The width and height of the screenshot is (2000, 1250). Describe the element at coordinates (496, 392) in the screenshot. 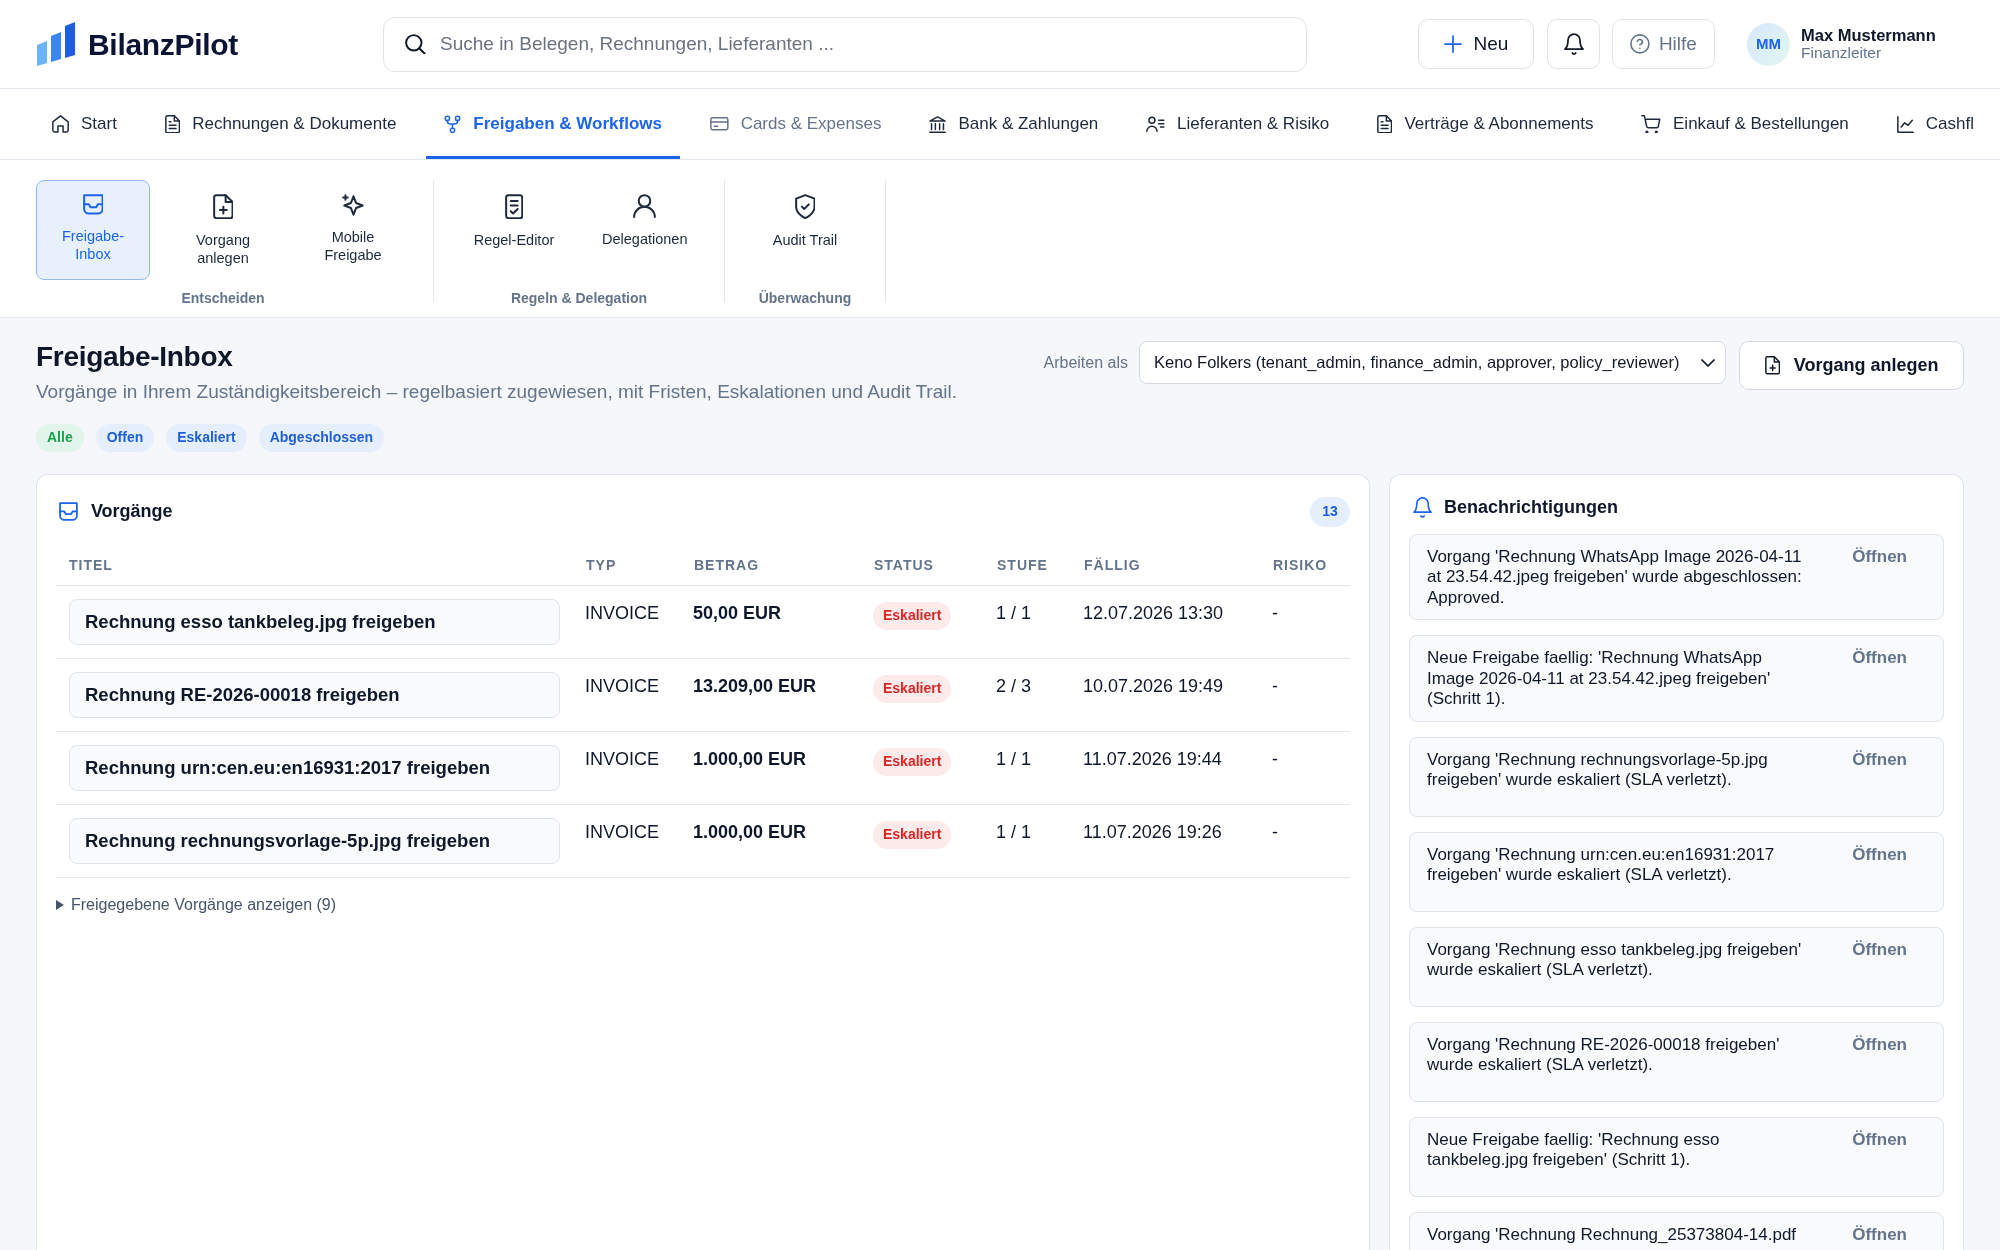

I see `page-subtitle: Vorgänge in Ihrem Zuständigkeitsbereich – regelbasiert zugewiesen, mit Fristen, Eskalationen und Audit Trail.` at that location.